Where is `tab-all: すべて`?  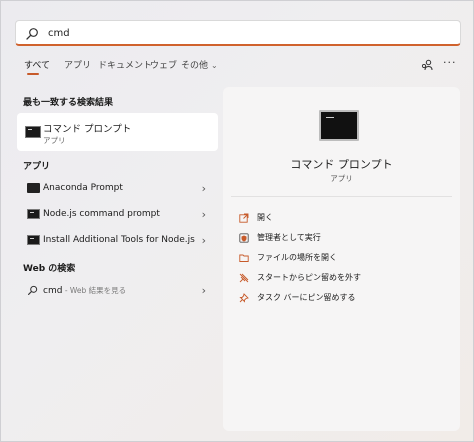
tab-all: すべて is located at coordinates (37, 64).